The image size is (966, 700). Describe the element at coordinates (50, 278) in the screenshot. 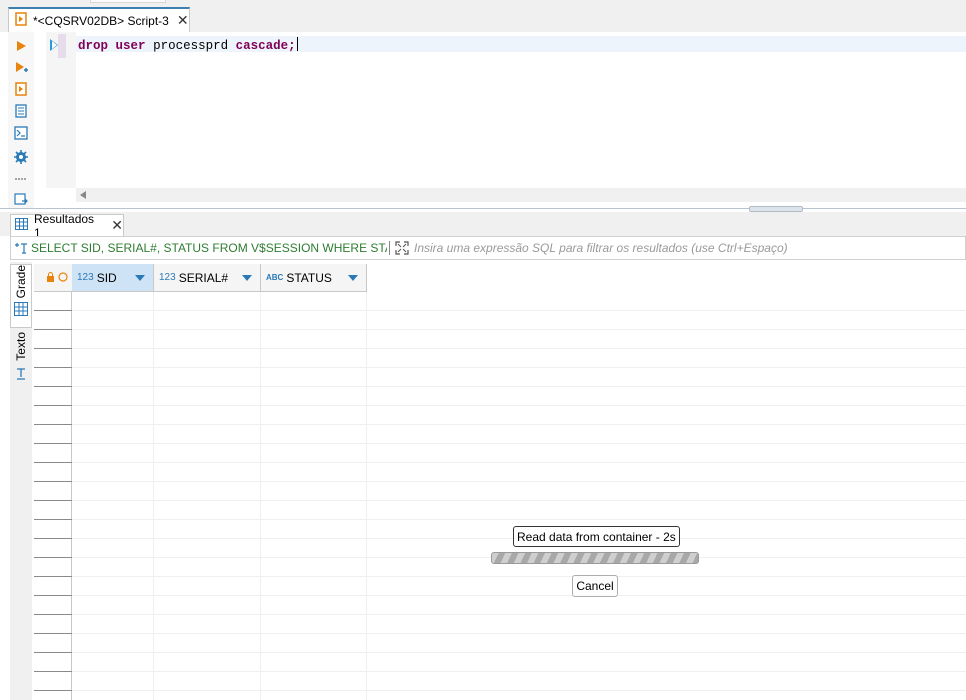

I see `lock-icon` at that location.